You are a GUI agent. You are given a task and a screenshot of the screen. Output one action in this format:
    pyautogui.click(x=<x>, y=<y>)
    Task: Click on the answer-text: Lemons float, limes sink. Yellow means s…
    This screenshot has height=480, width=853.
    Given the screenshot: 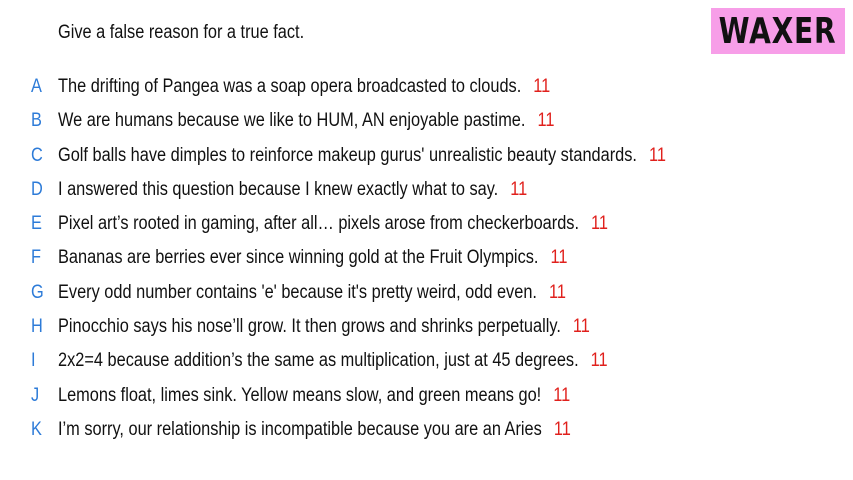 What is the action you would take?
    pyautogui.click(x=300, y=395)
    